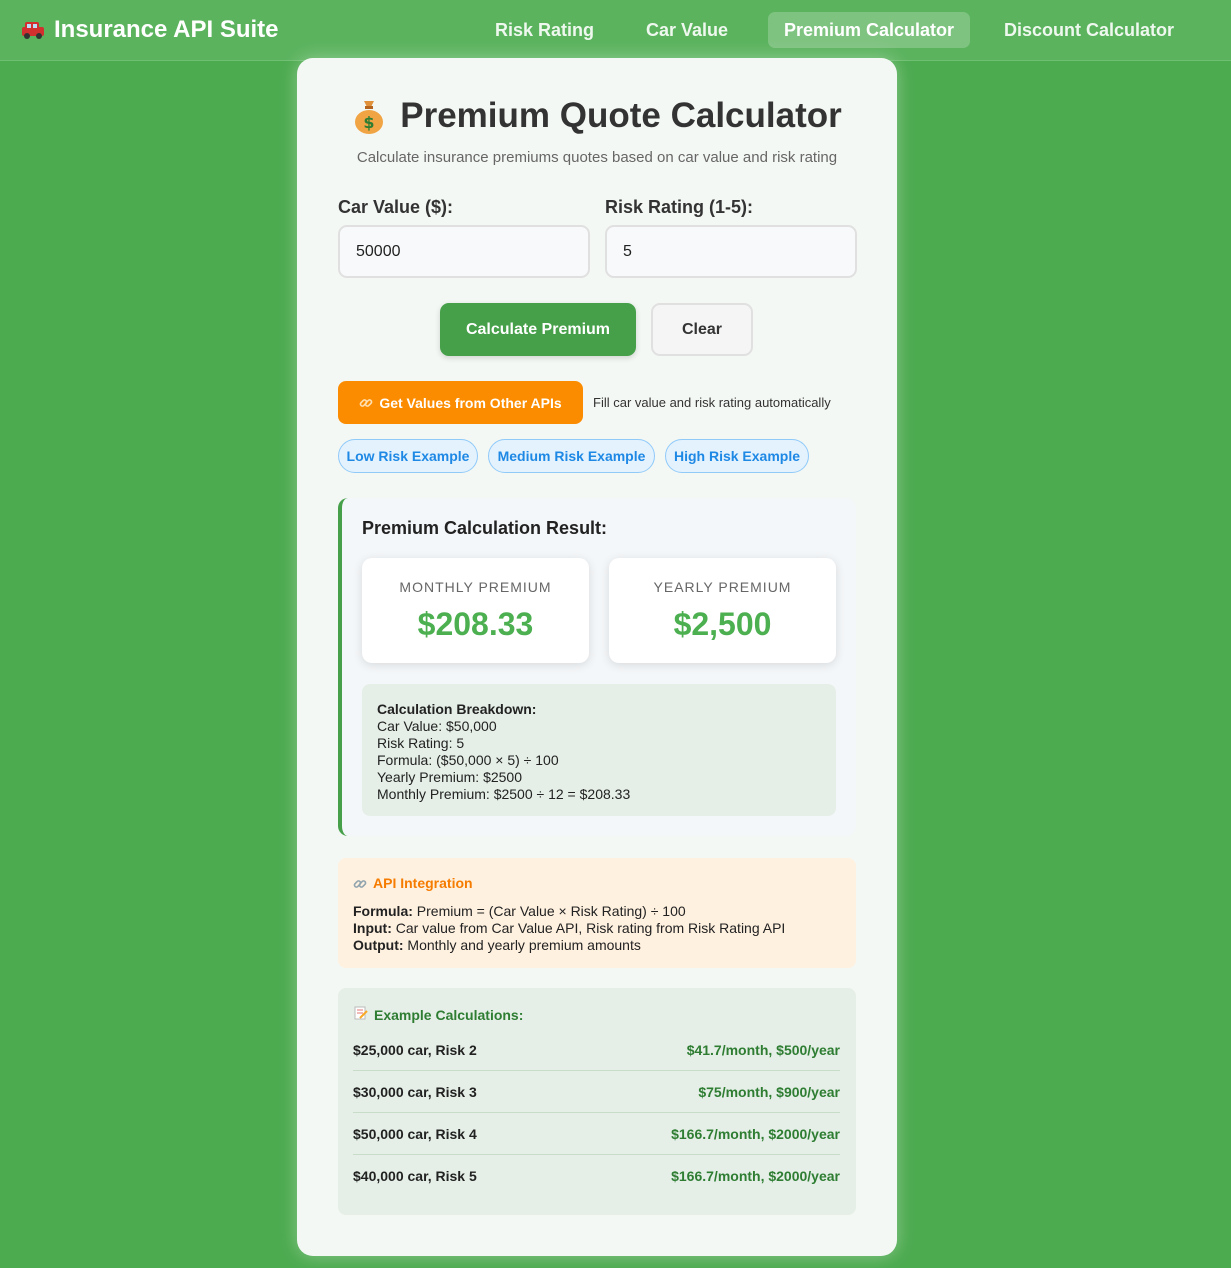 This screenshot has height=1268, width=1231. Describe the element at coordinates (468, 760) in the screenshot. I see `breakdown-line: Formula: ($50,000 × 5) ÷ 100` at that location.